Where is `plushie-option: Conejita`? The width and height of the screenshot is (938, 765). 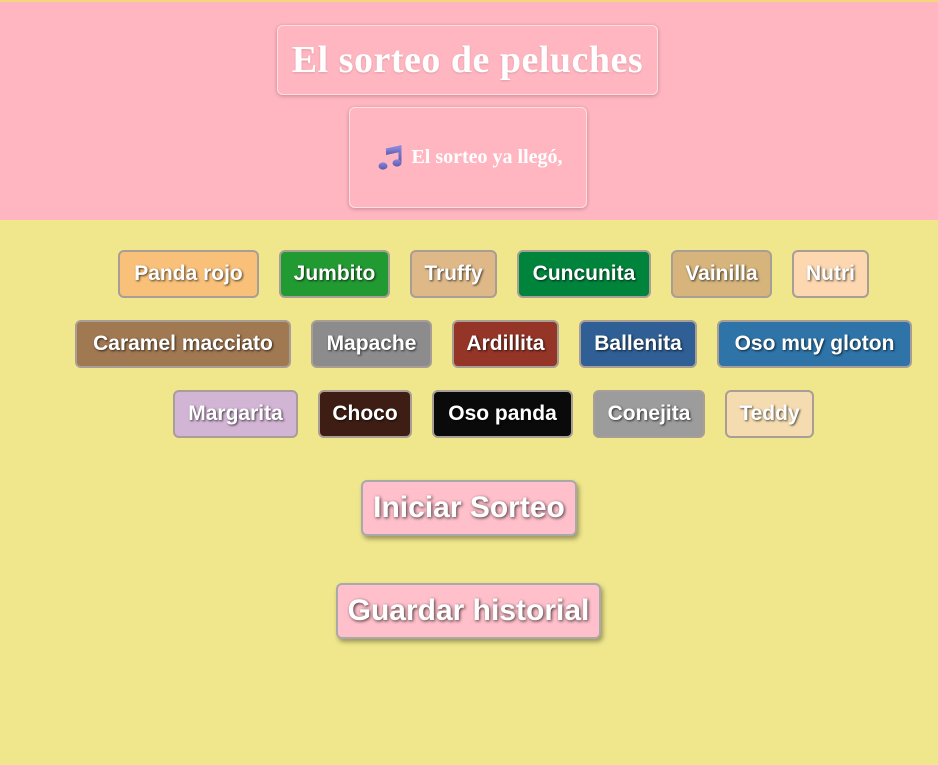 plushie-option: Conejita is located at coordinates (649, 414).